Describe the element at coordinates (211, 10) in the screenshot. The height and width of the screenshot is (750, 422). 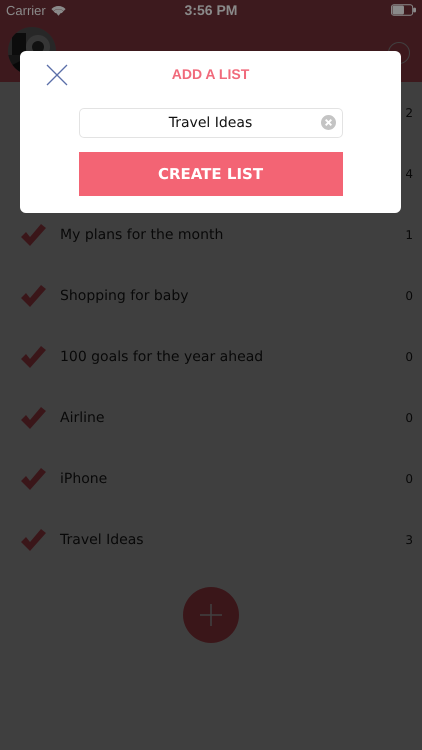
I see `status-time: 3:56 PM` at that location.